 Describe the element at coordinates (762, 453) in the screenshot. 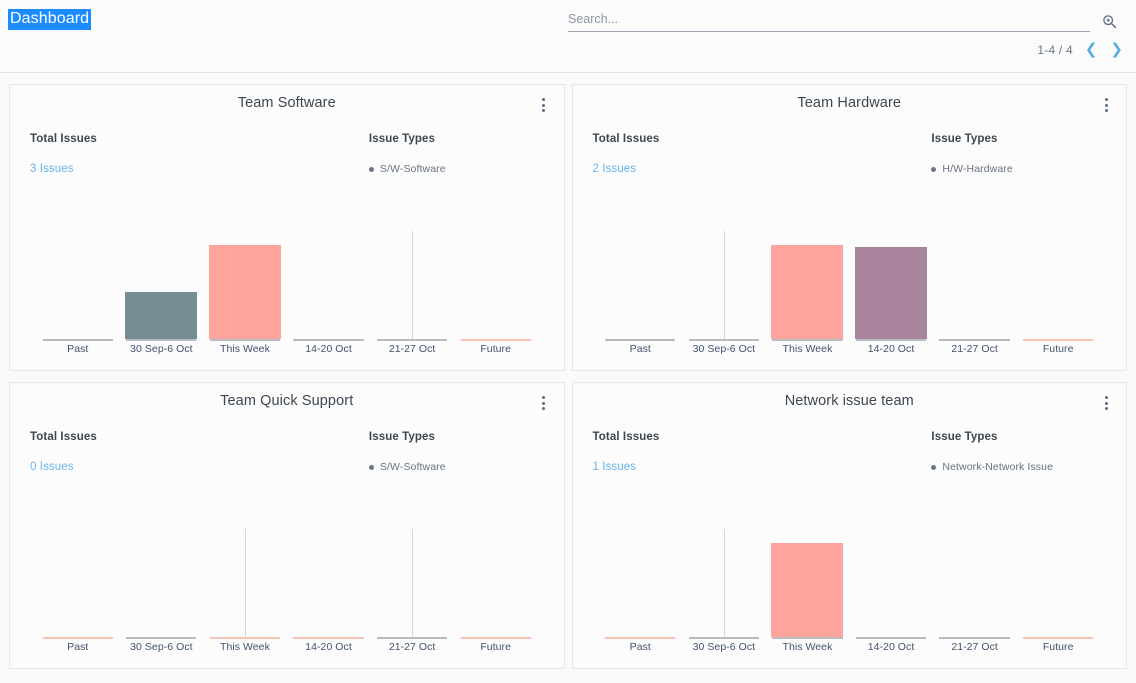

I see `total-issues-column: Total Issues 1 Issues` at that location.